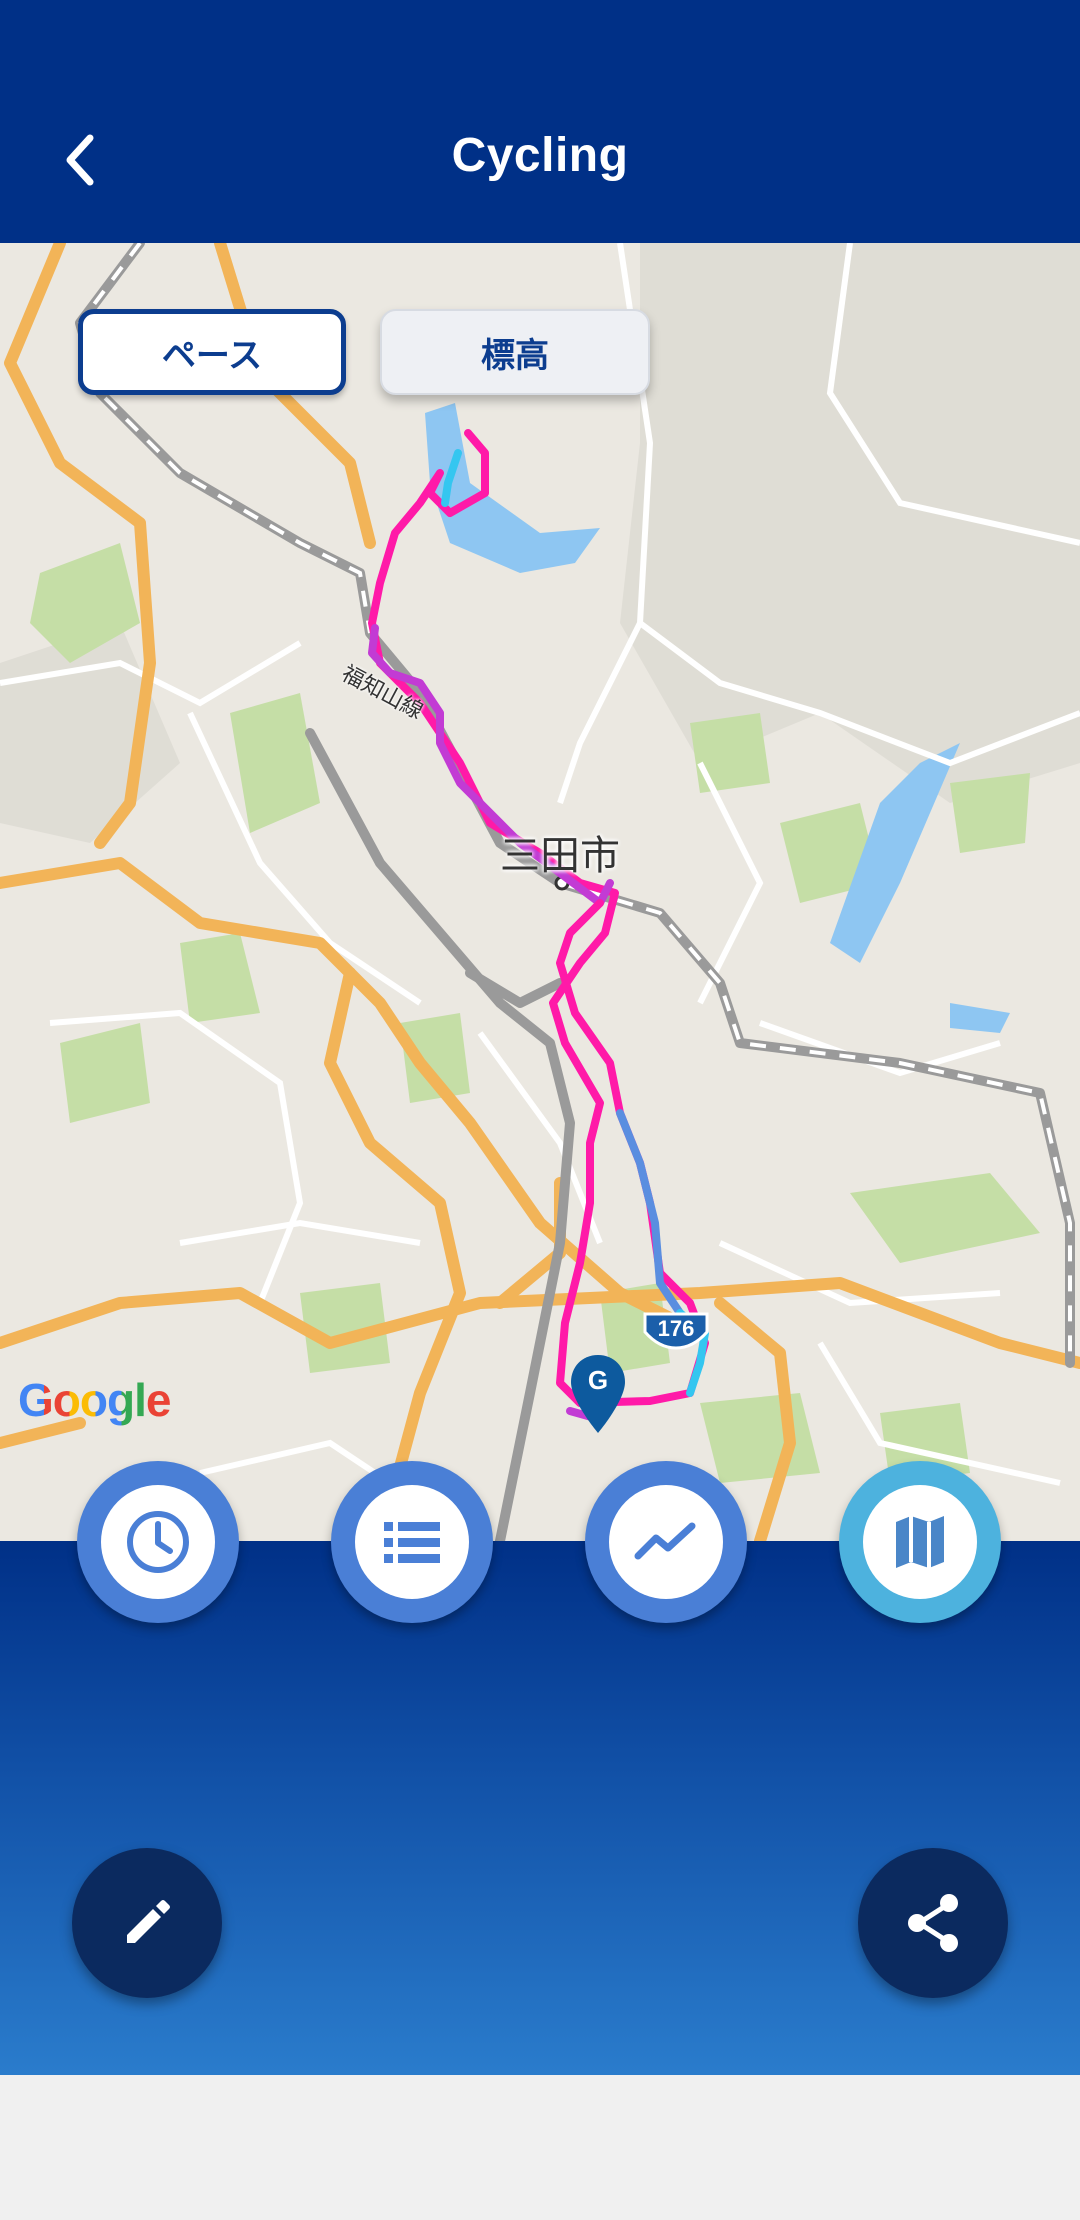  I want to click on bottom-spacer, so click(540, 2147).